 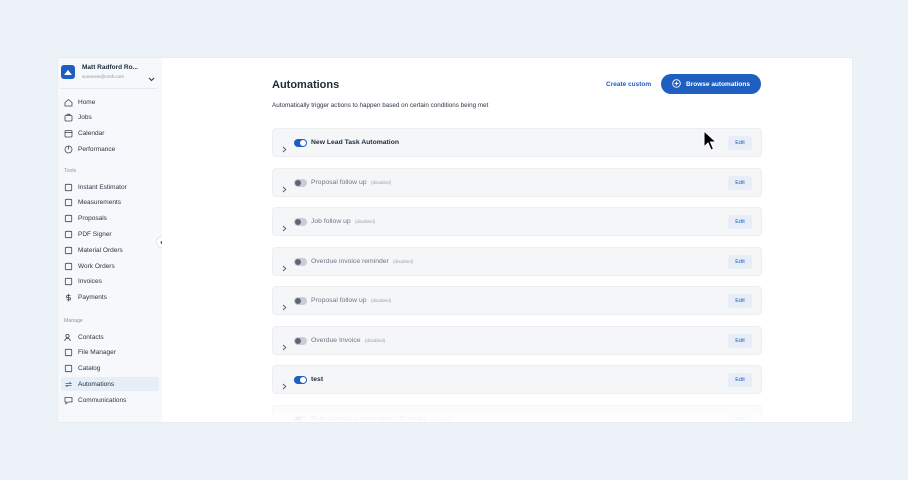 I want to click on sidebar-item-material-orders: Material Orders, so click(x=110, y=250).